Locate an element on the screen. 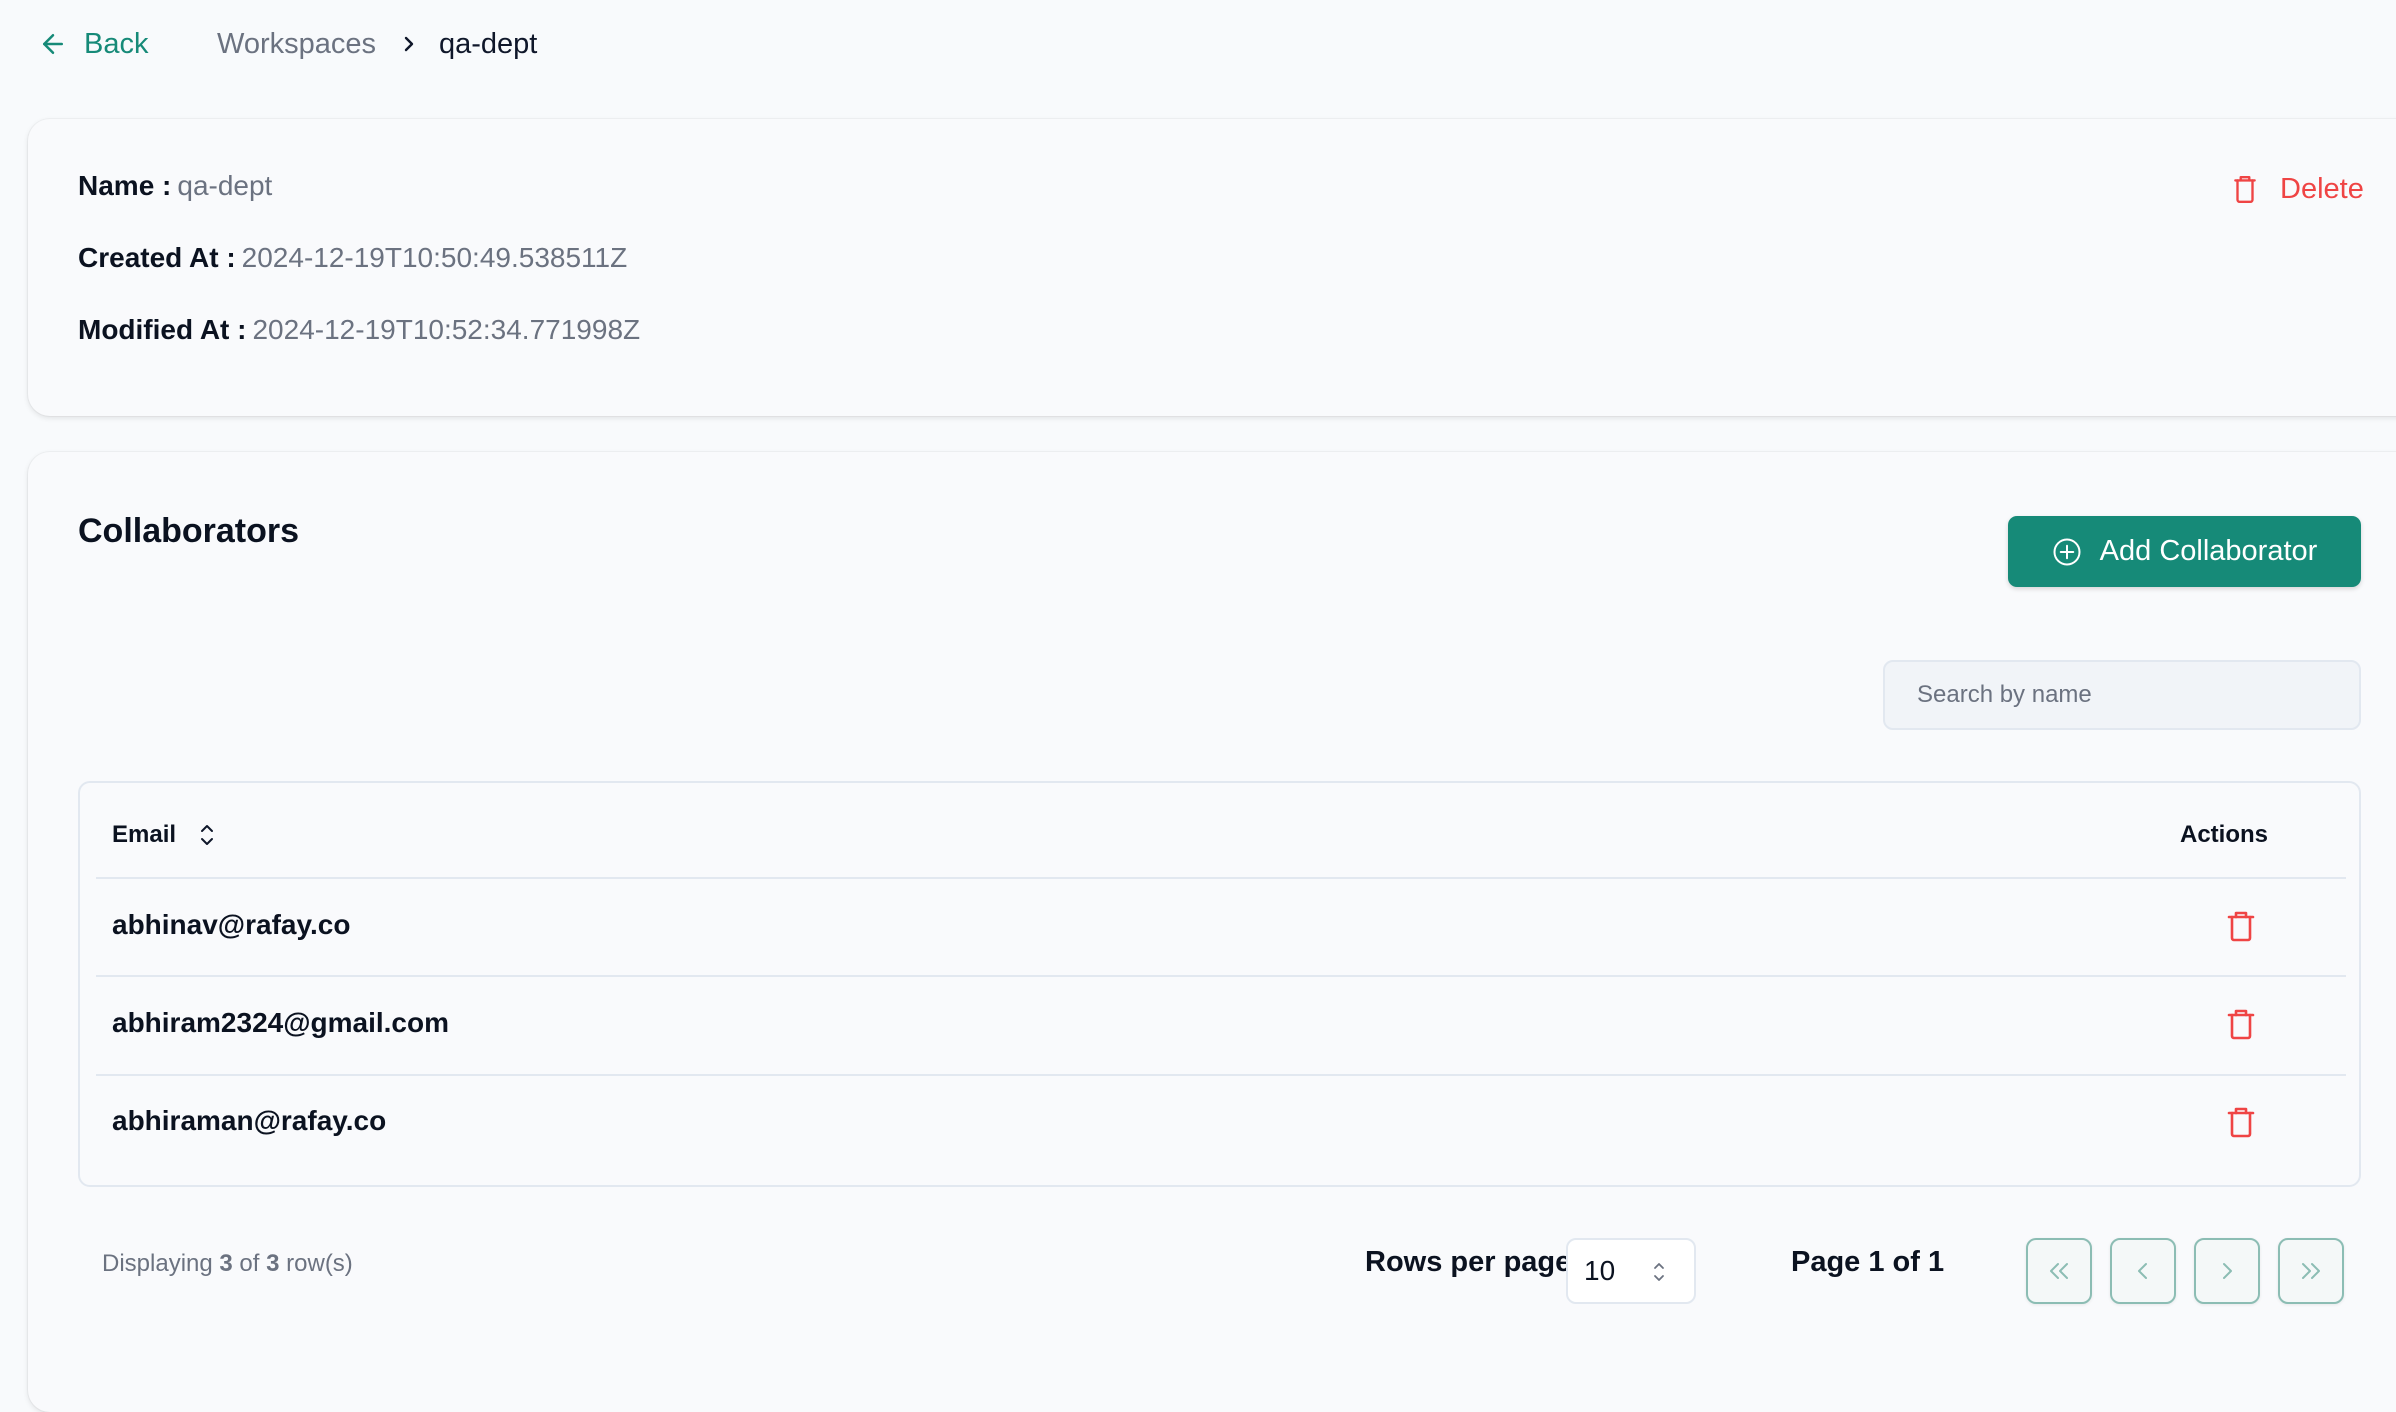  chevrons-left-icon is located at coordinates (2059, 1271).